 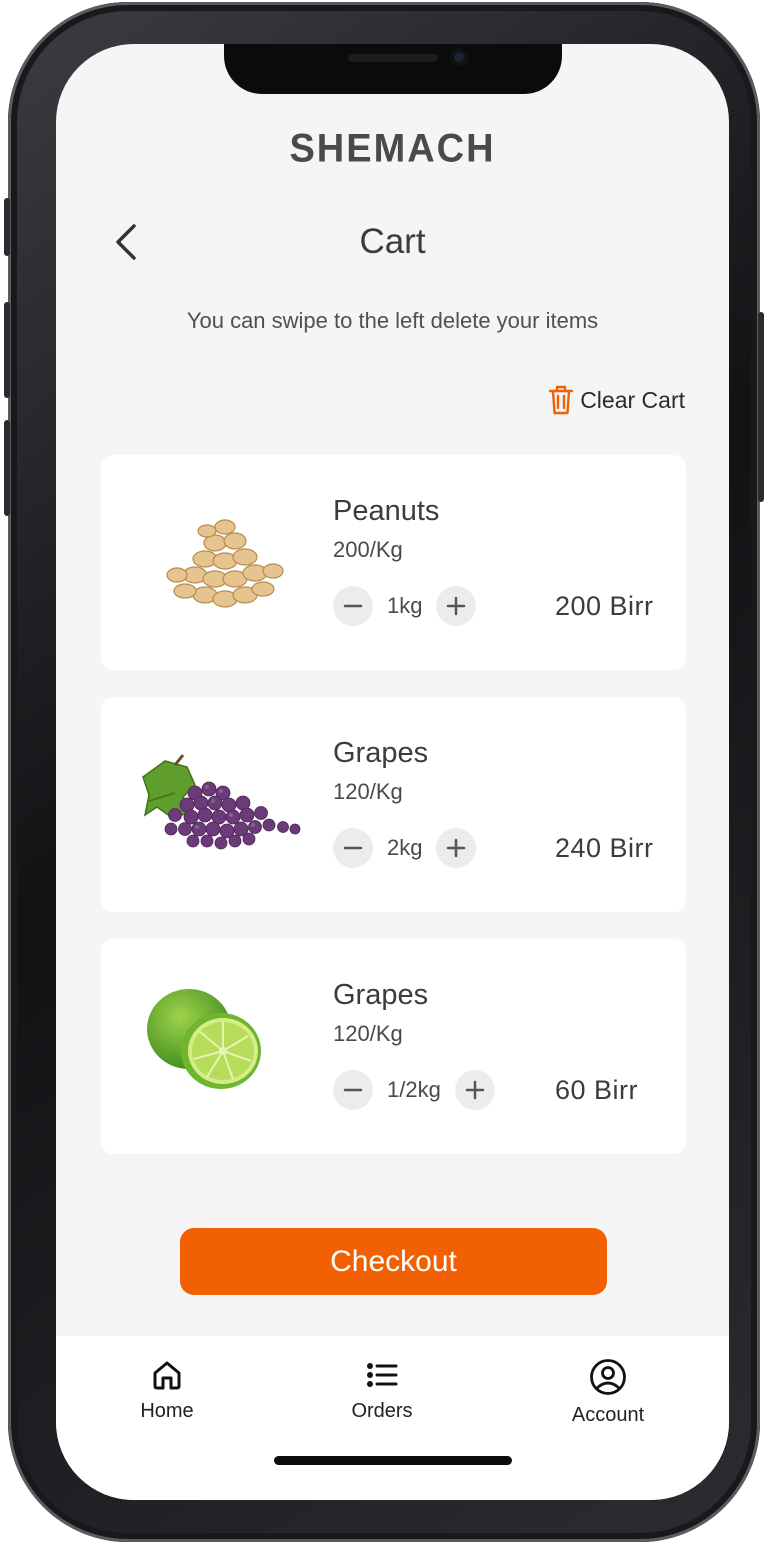 I want to click on cart-item-card: Peanuts 200/Kg 1kg 200 Birr, so click(x=393, y=562).